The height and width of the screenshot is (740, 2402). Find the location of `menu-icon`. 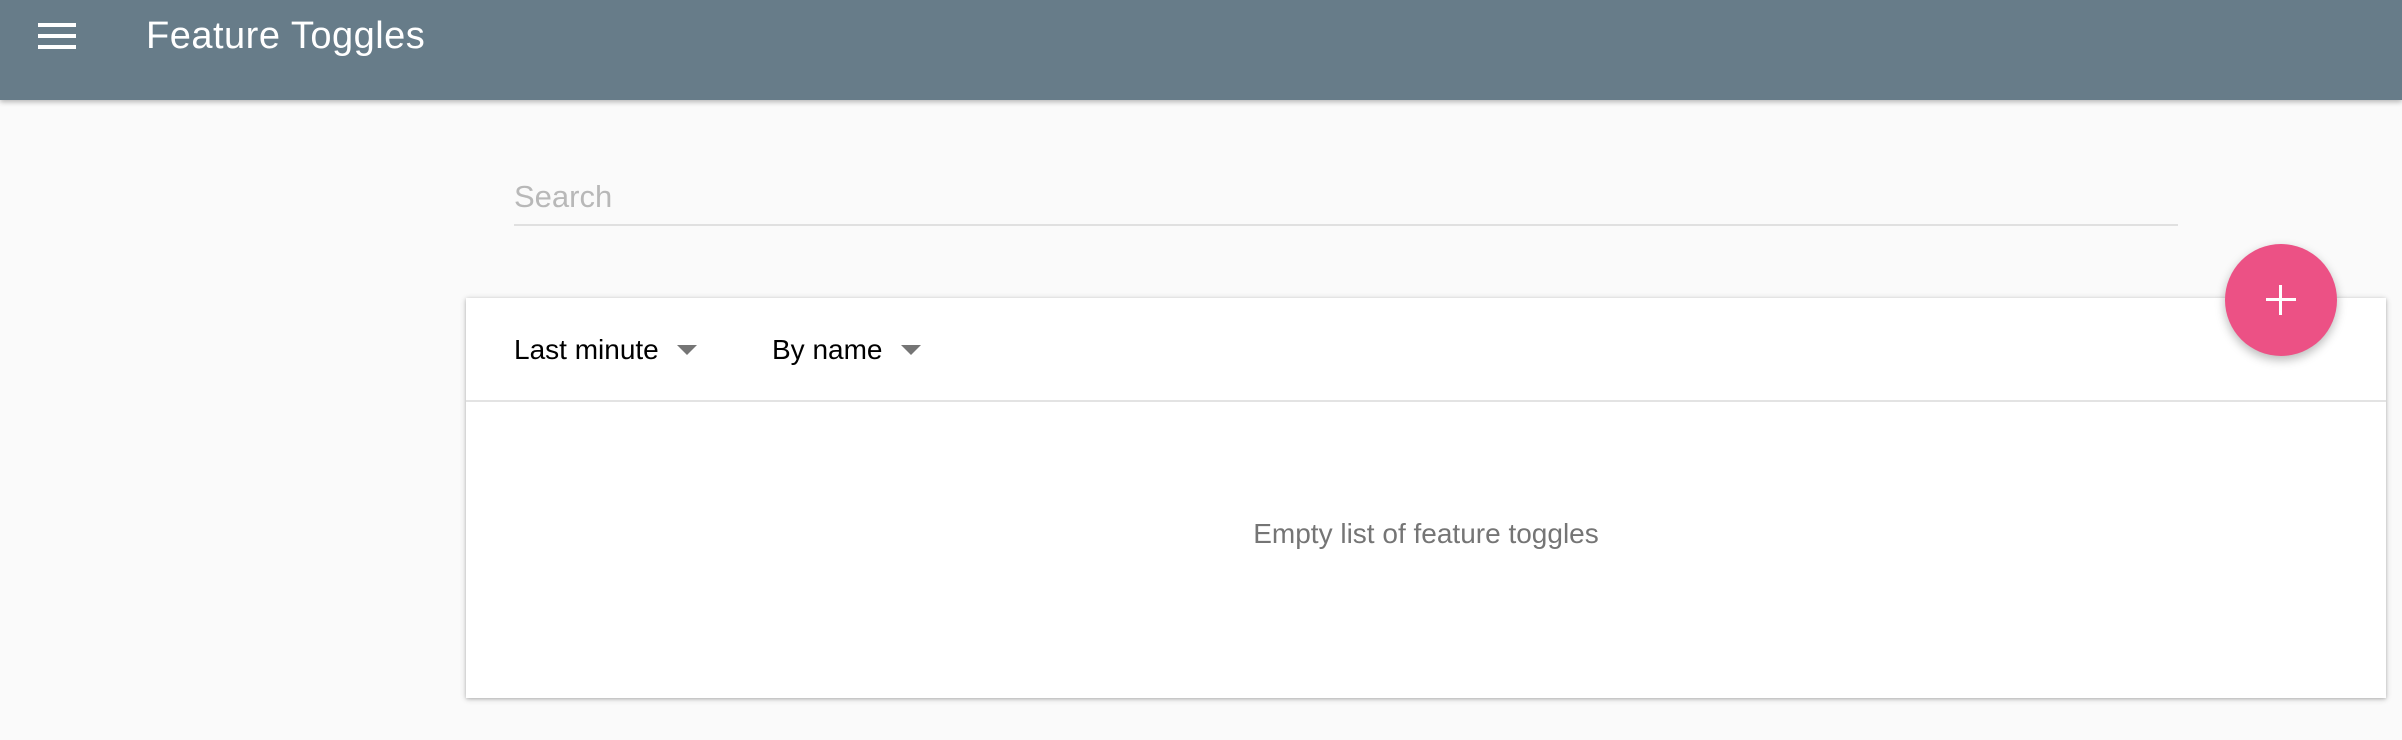

menu-icon is located at coordinates (57, 36).